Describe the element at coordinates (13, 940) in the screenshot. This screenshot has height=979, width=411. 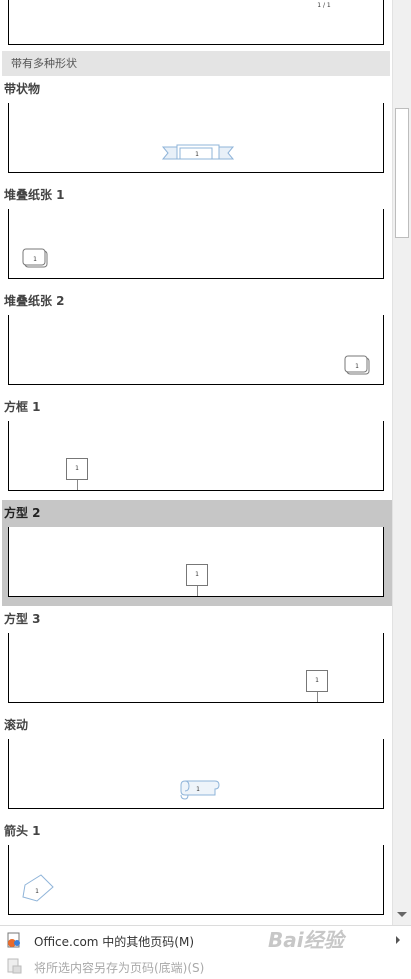
I see `office-page-icon` at that location.